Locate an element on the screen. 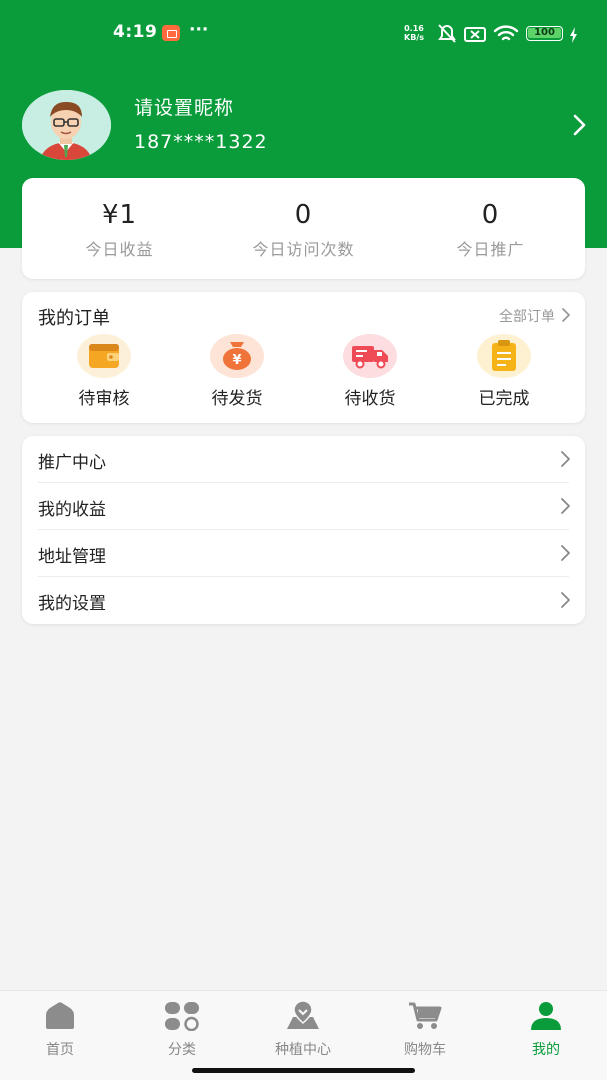  order-pending-shipment: ¥ 待发货 is located at coordinates (237, 371).